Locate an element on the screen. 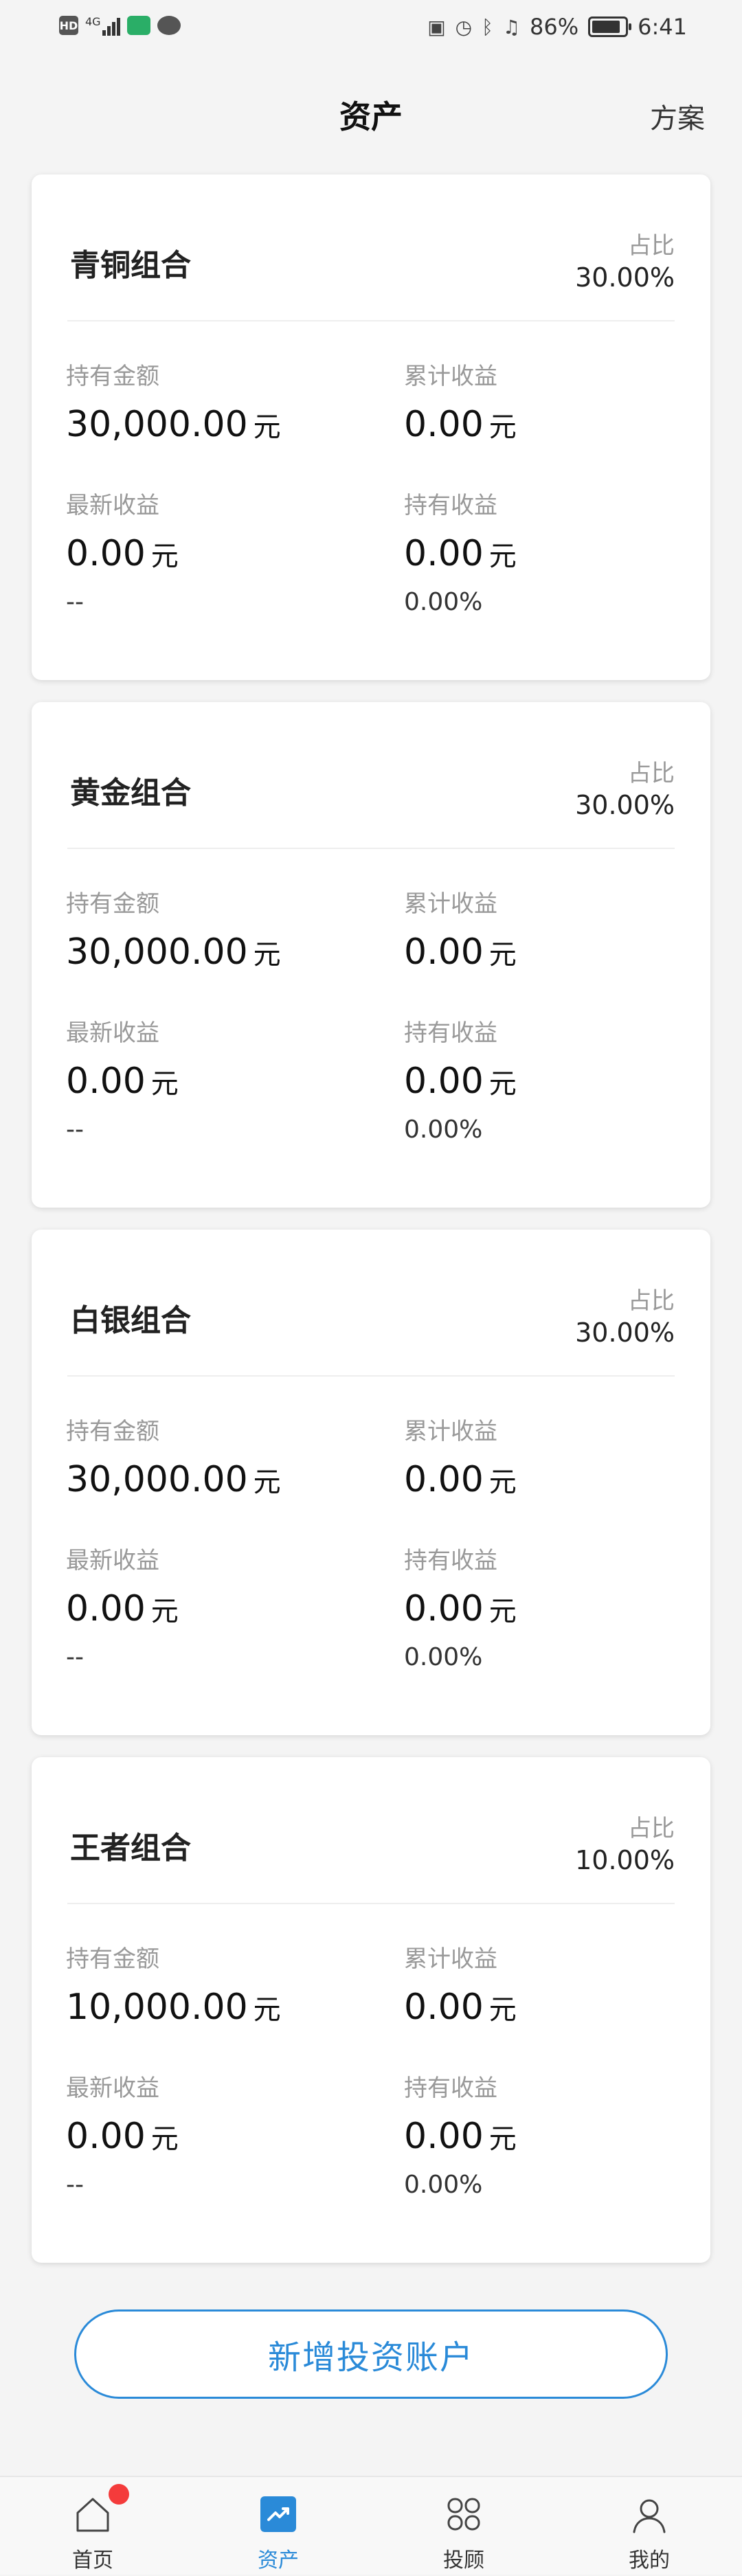 Image resolution: width=742 pixels, height=2576 pixels. plan-button: 方案 is located at coordinates (677, 116).